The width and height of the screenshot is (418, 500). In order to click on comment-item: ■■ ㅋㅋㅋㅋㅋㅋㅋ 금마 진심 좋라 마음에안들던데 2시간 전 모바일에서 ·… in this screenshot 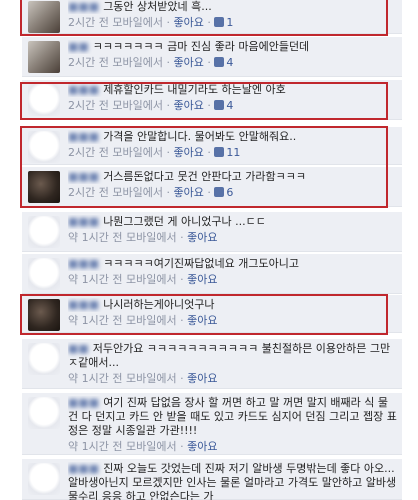, I will do `click(212, 57)`.